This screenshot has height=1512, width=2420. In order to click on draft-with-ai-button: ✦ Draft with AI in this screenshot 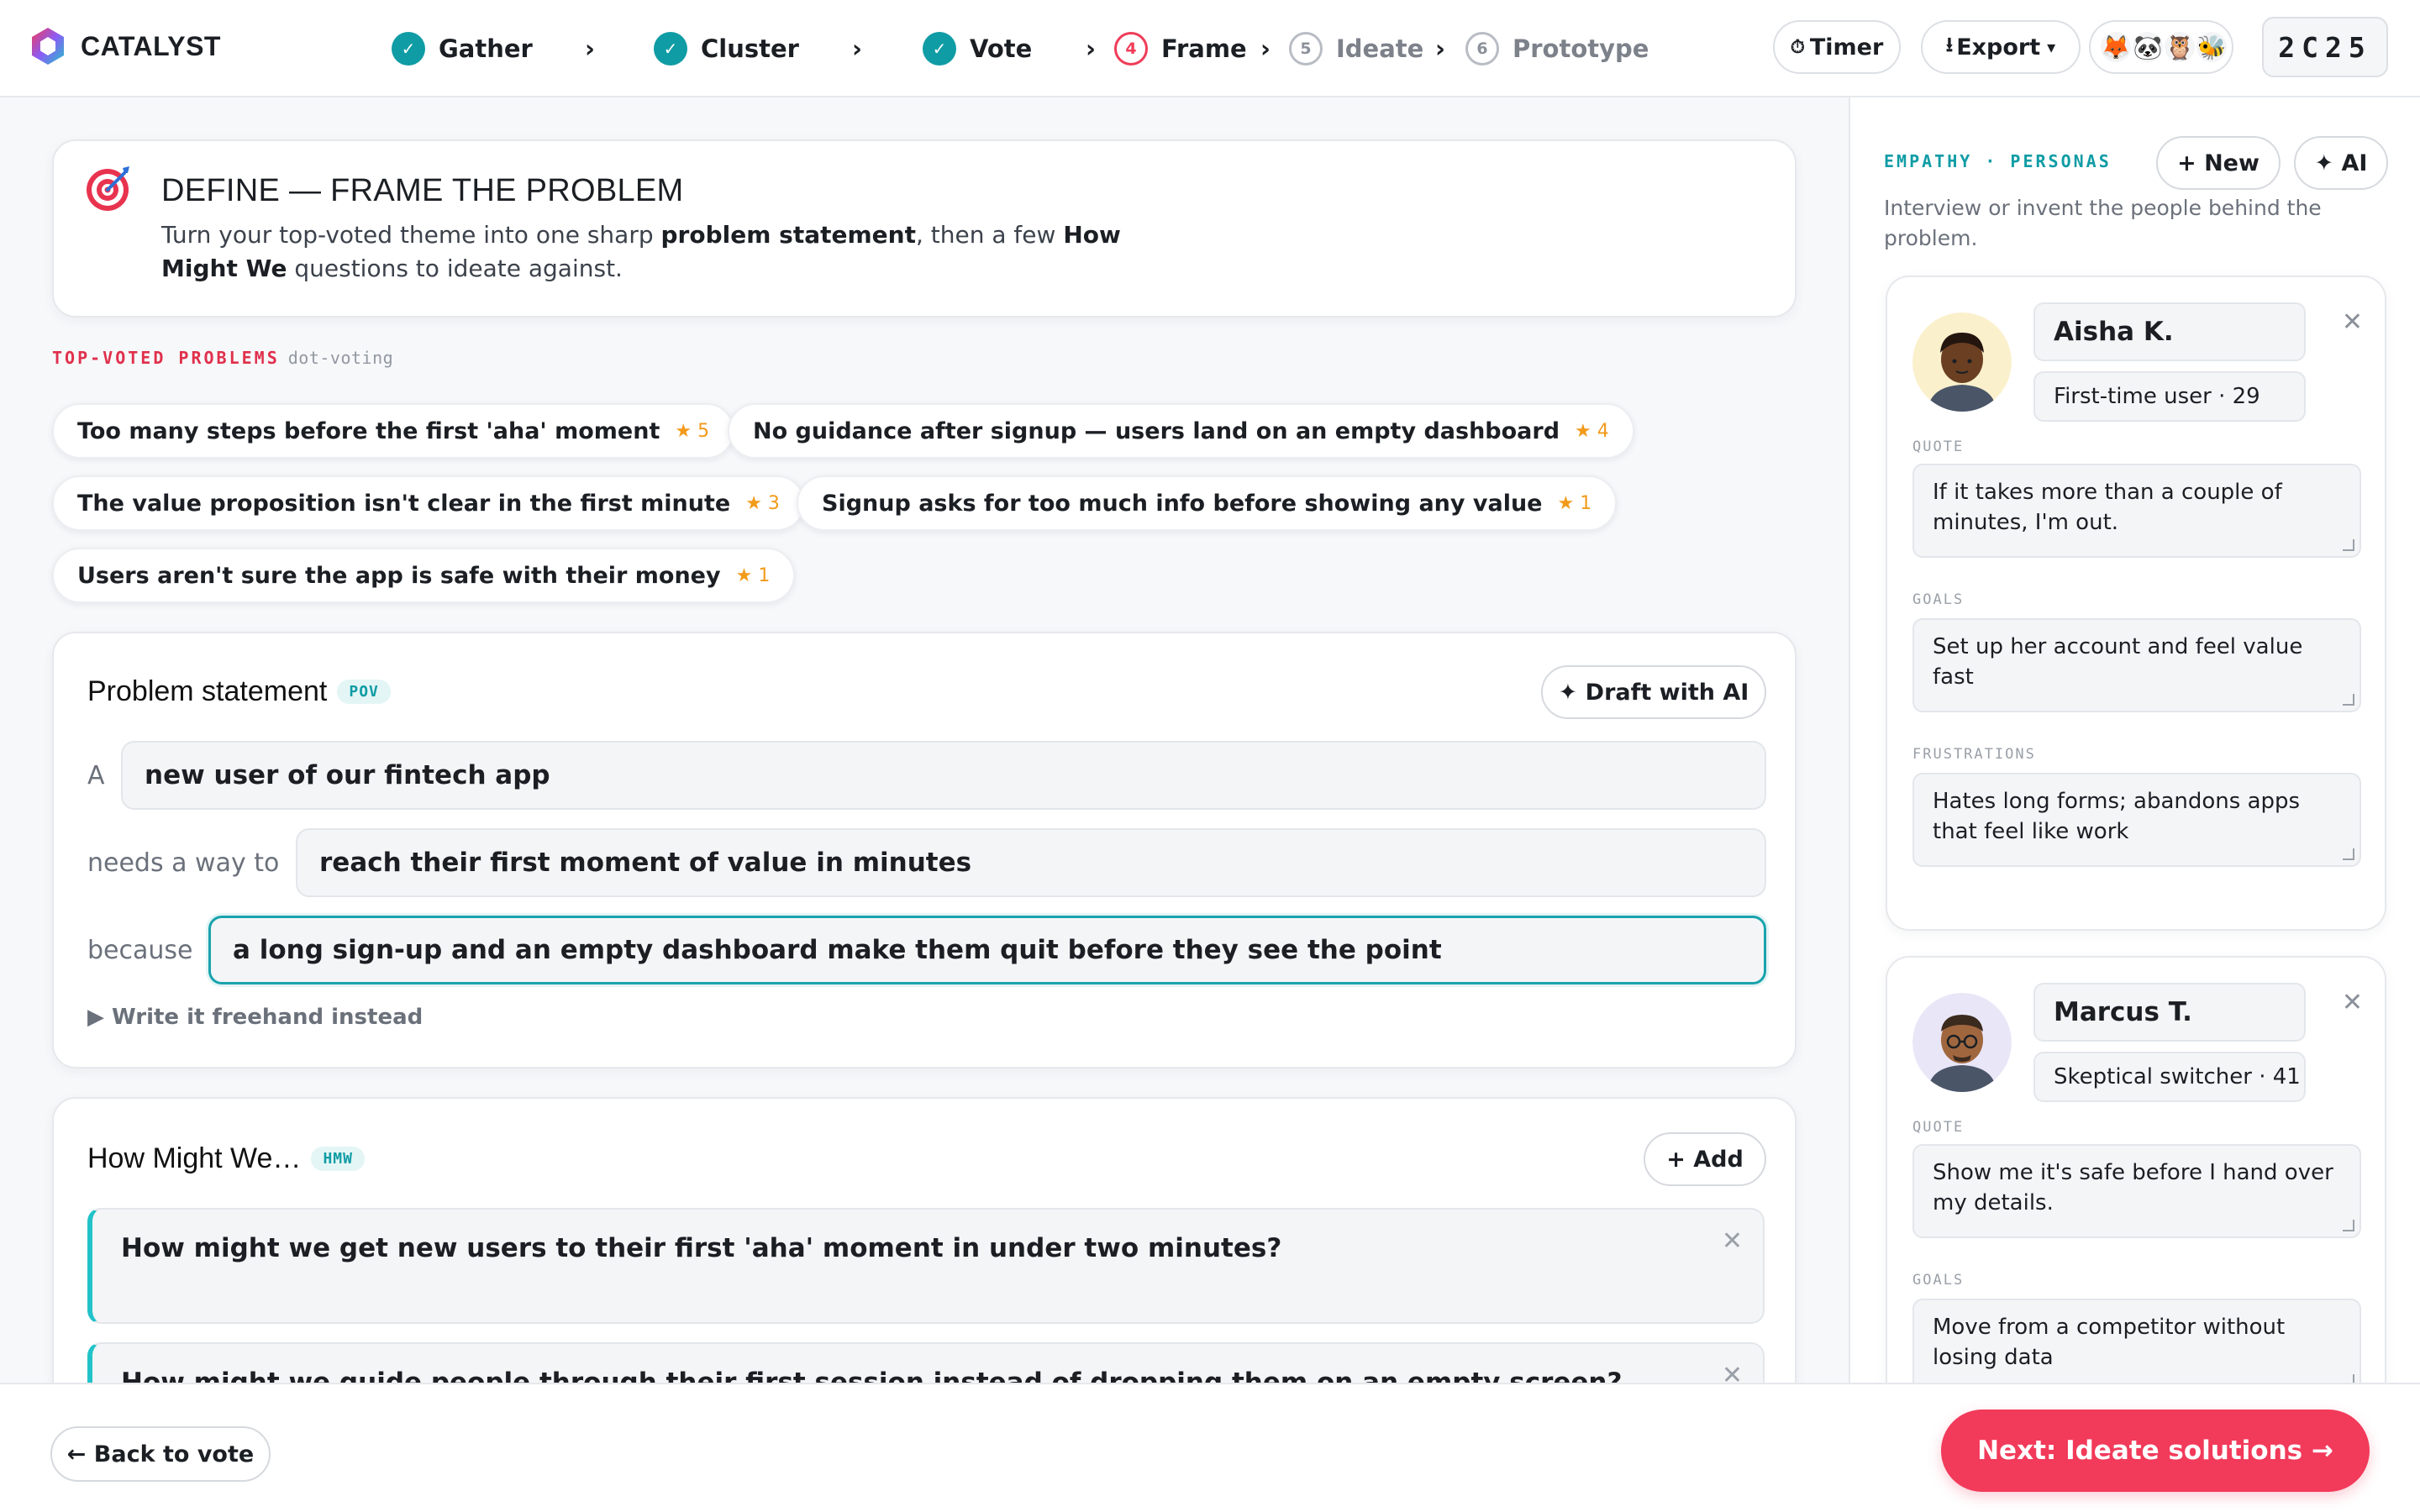, I will do `click(1653, 692)`.